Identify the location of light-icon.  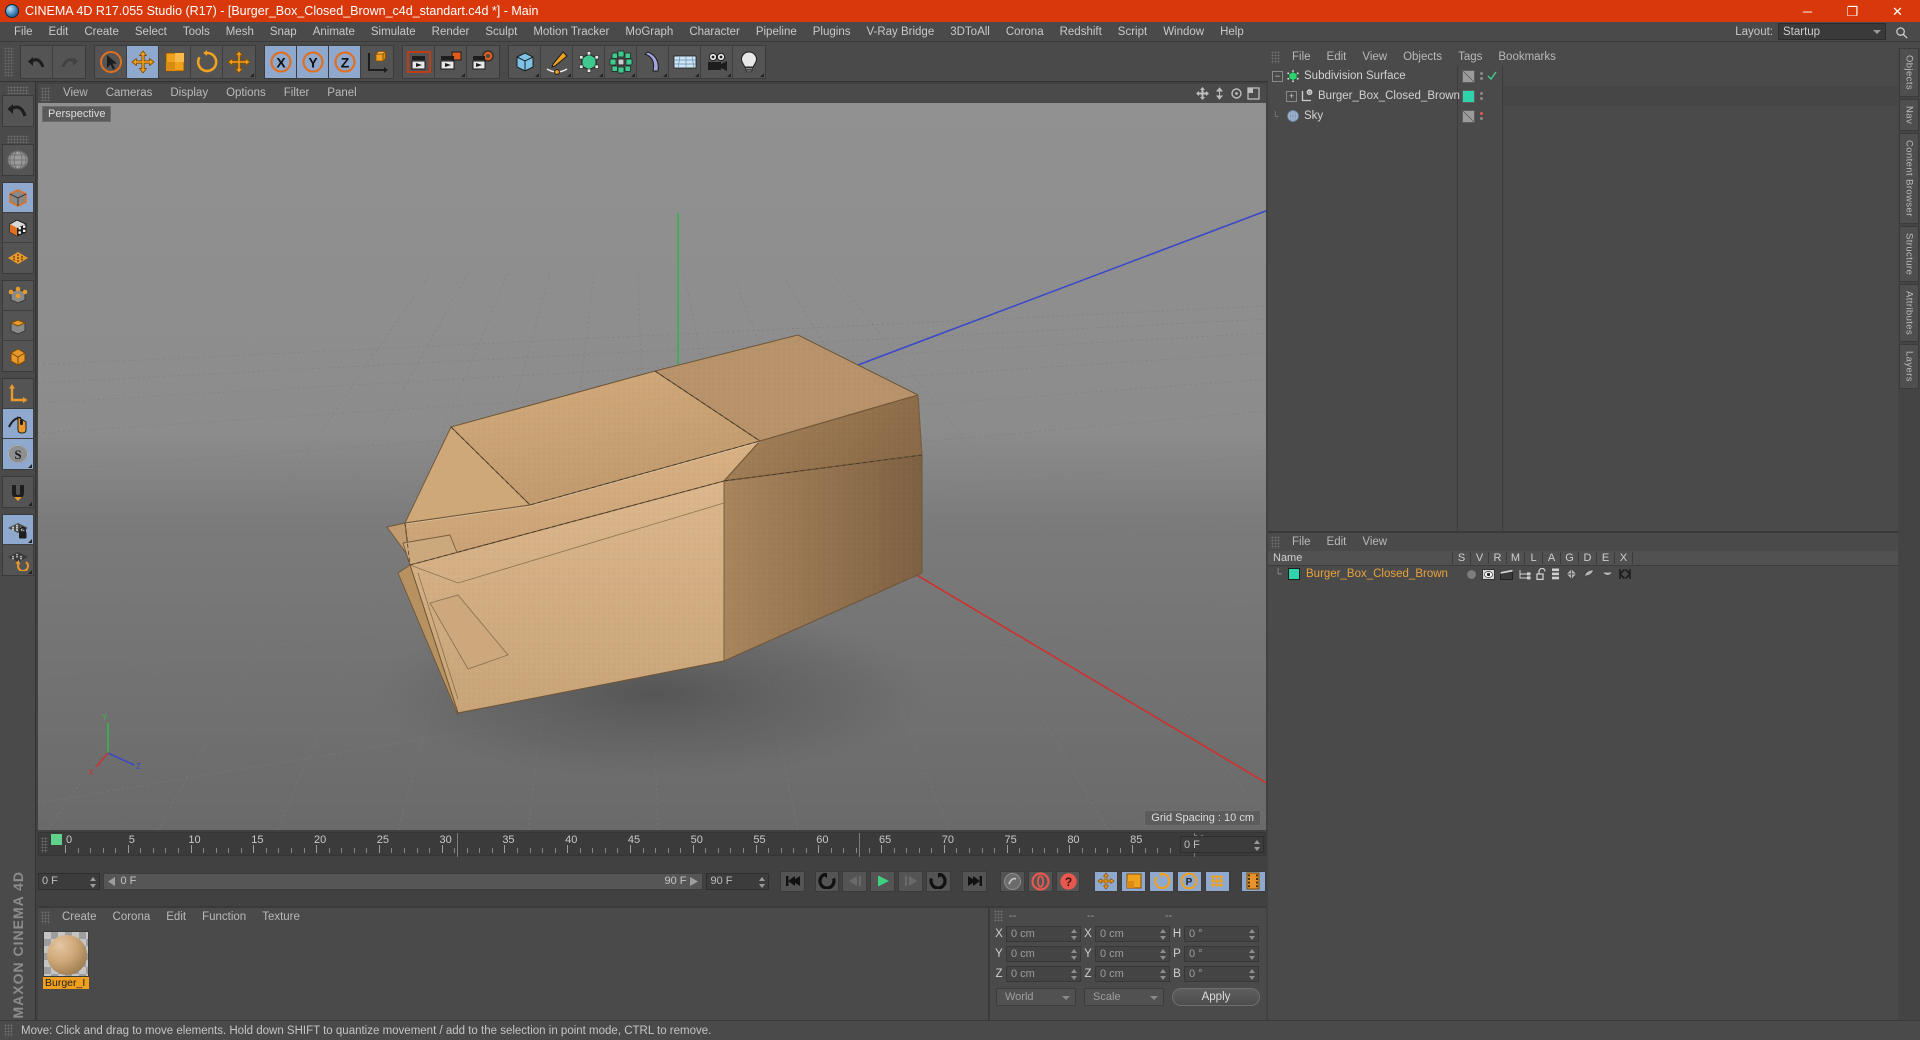
(749, 62).